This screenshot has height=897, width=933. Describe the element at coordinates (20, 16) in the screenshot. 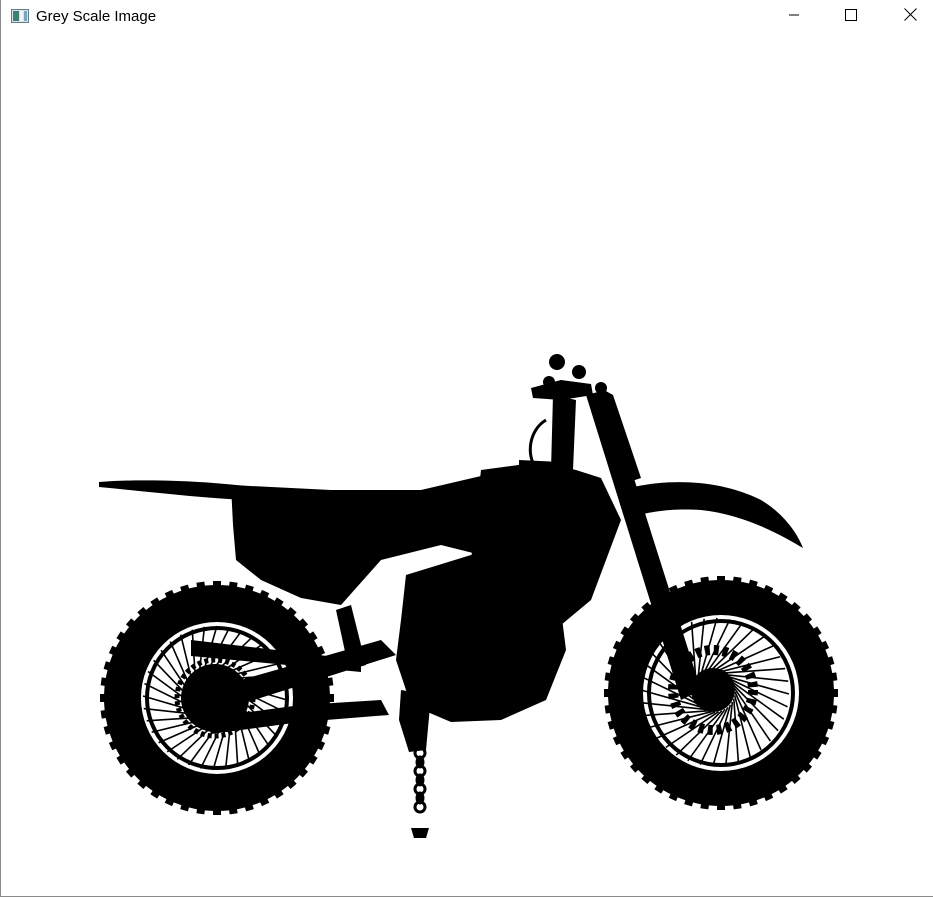

I see `image-window-icon` at that location.